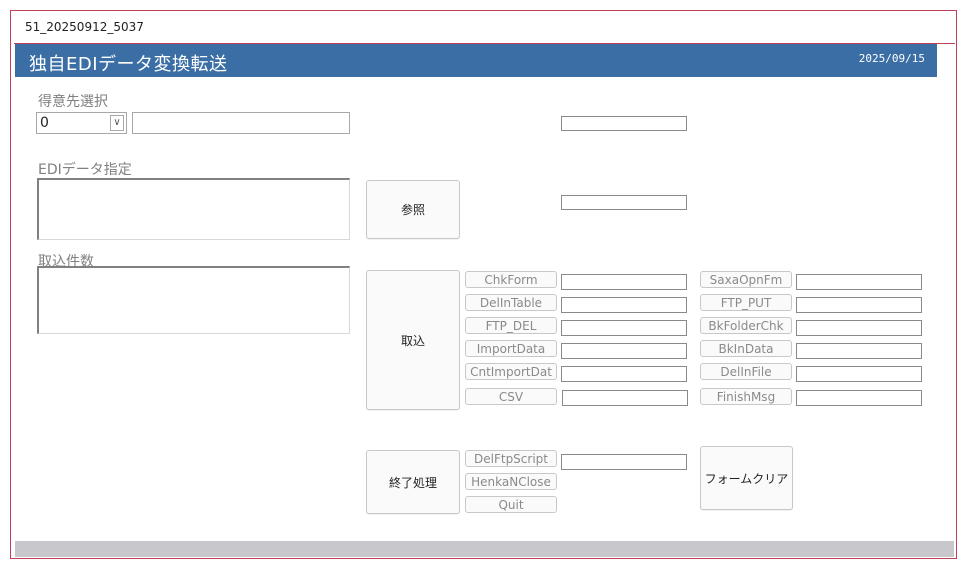  What do you see at coordinates (746, 302) in the screenshot?
I see `step-ftp-put-button: FTP_PUT` at bounding box center [746, 302].